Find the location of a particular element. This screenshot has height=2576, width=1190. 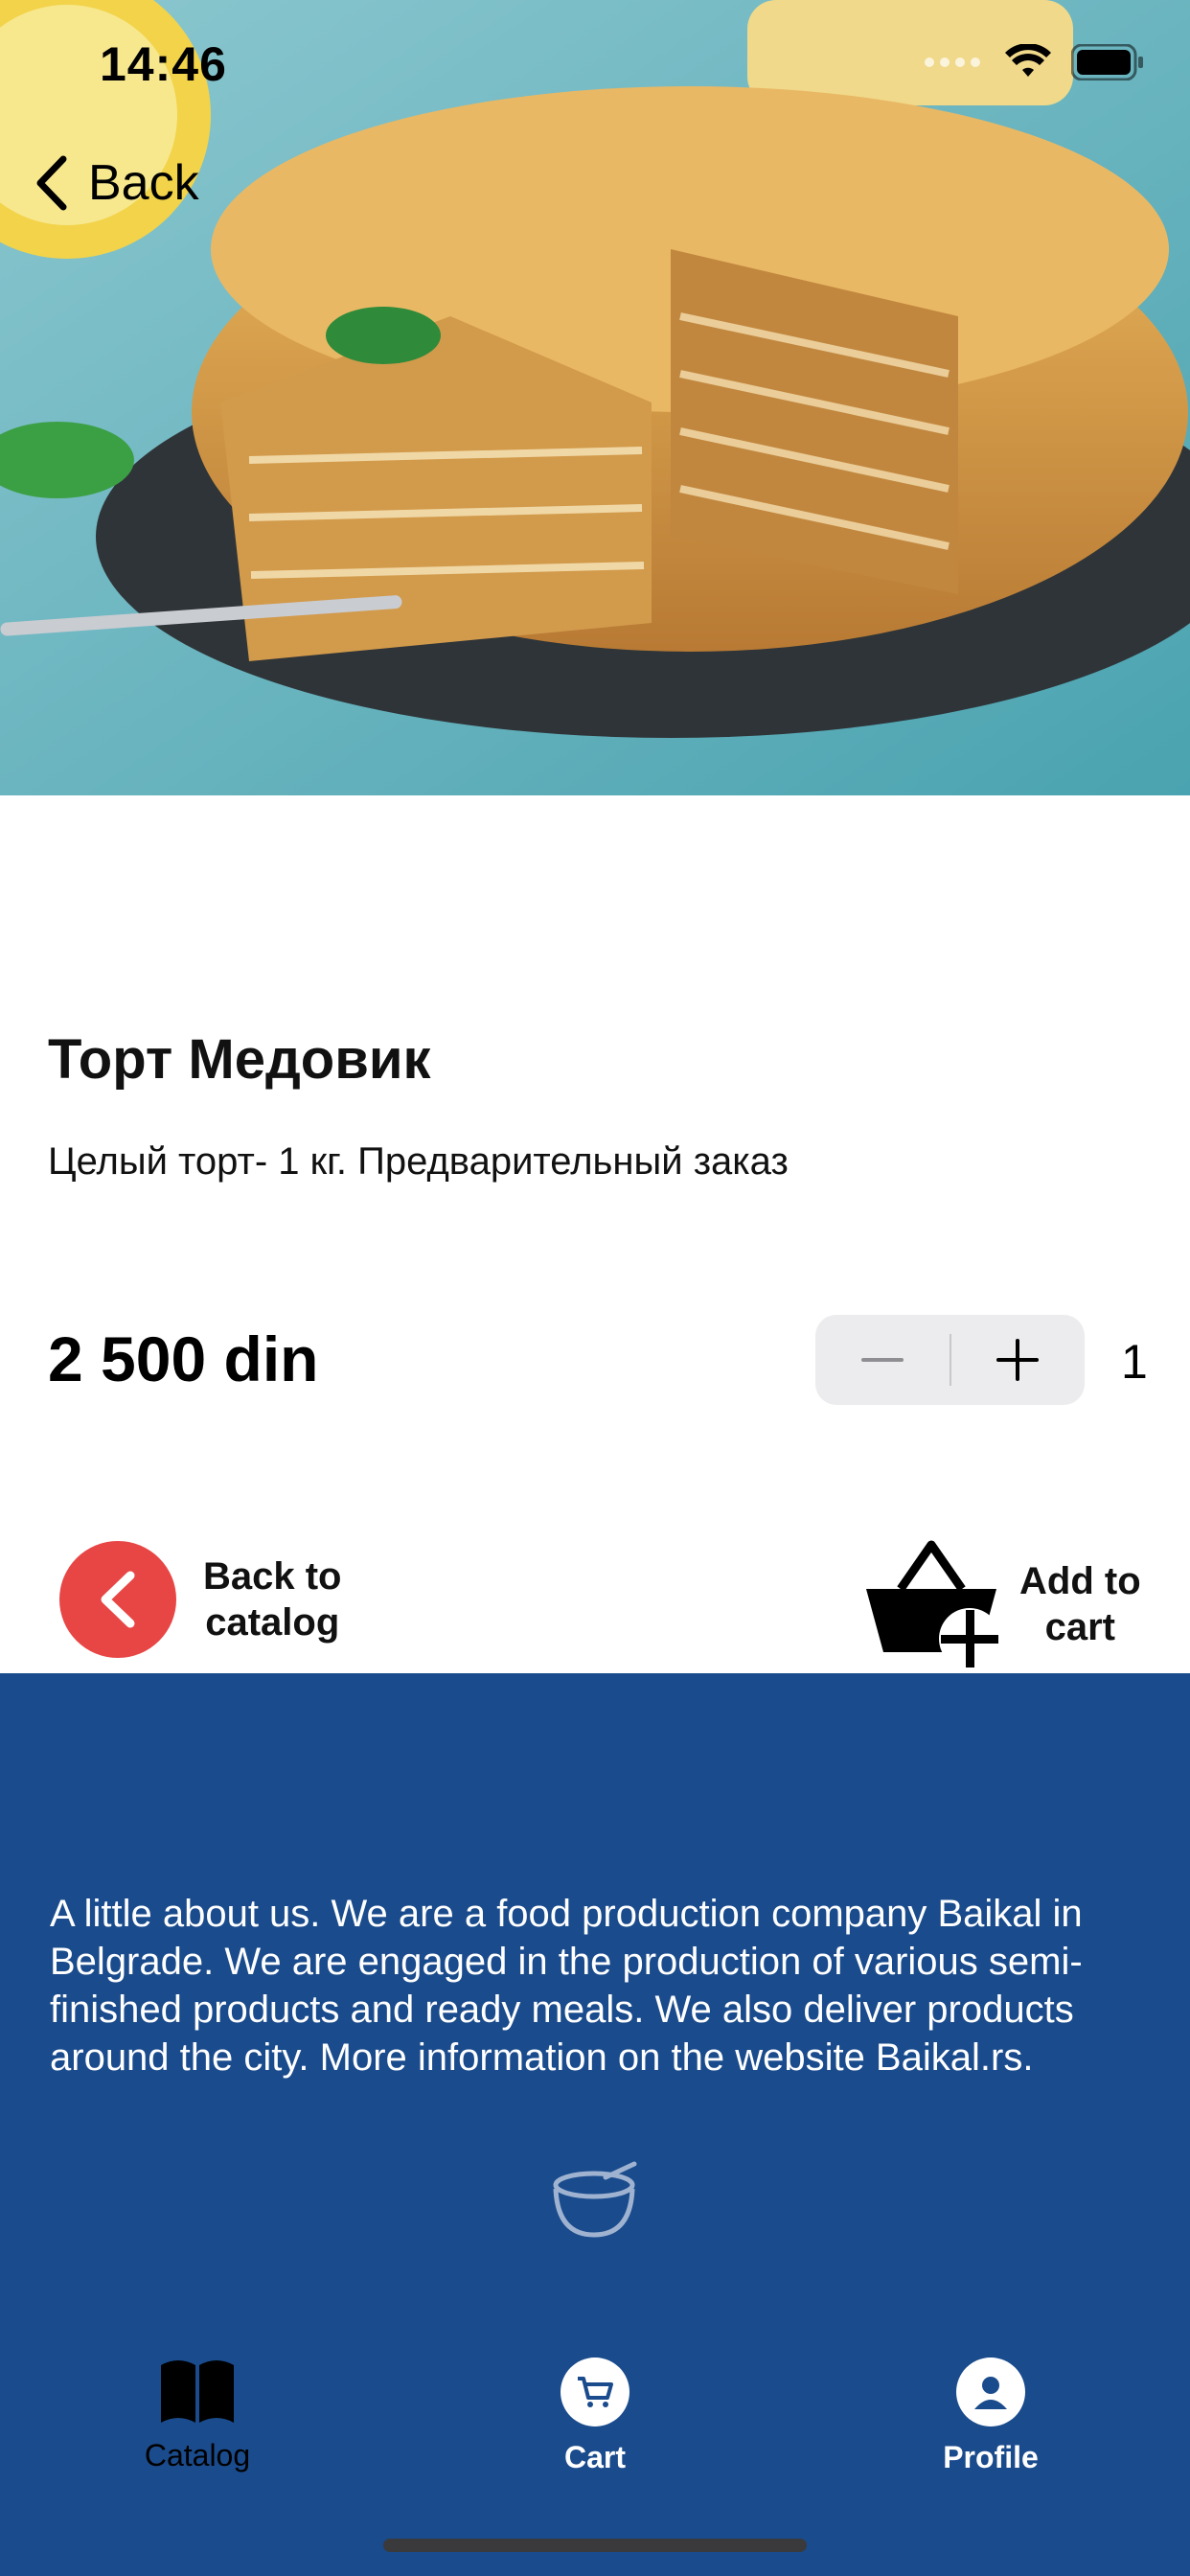

plus-icon is located at coordinates (1018, 1360).